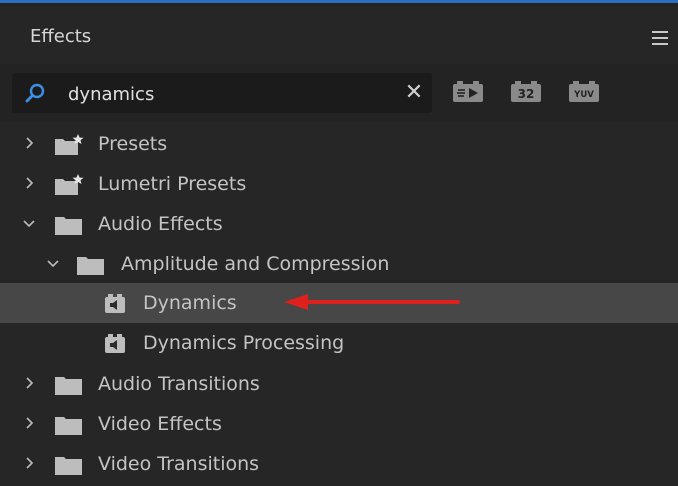 The height and width of the screenshot is (486, 678). What do you see at coordinates (190, 303) in the screenshot?
I see `tree-item-label: Dynamics` at bounding box center [190, 303].